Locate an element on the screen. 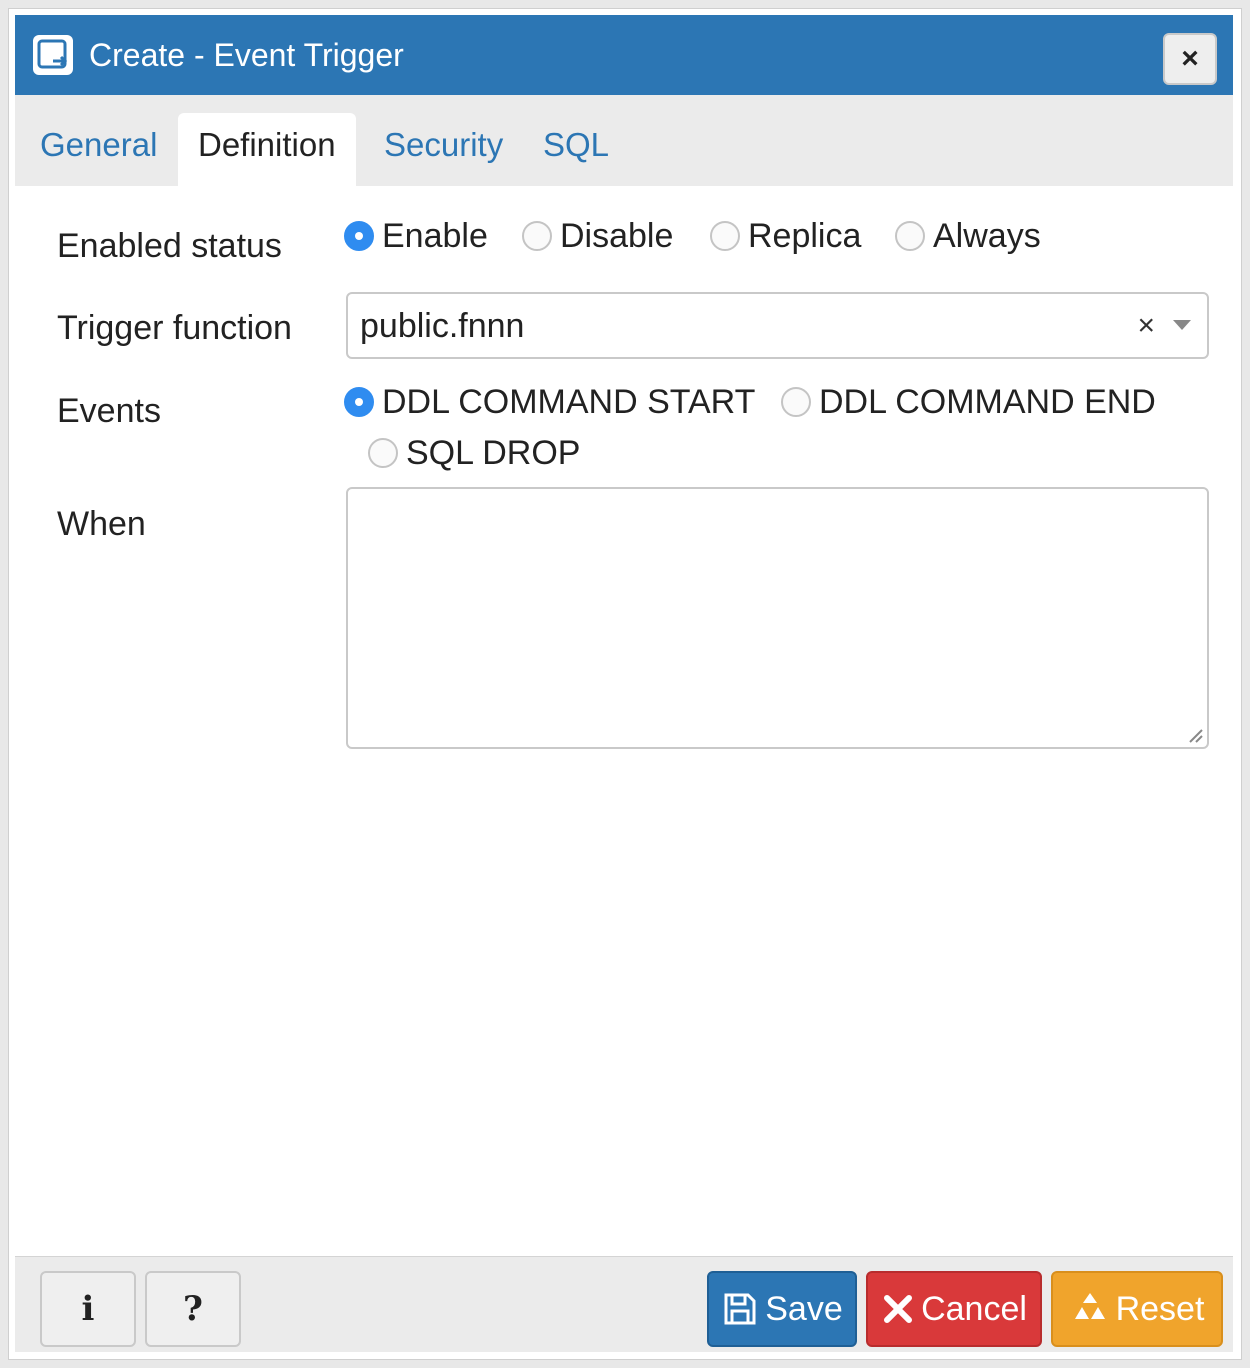  clear-icon: × is located at coordinates (1146, 326).